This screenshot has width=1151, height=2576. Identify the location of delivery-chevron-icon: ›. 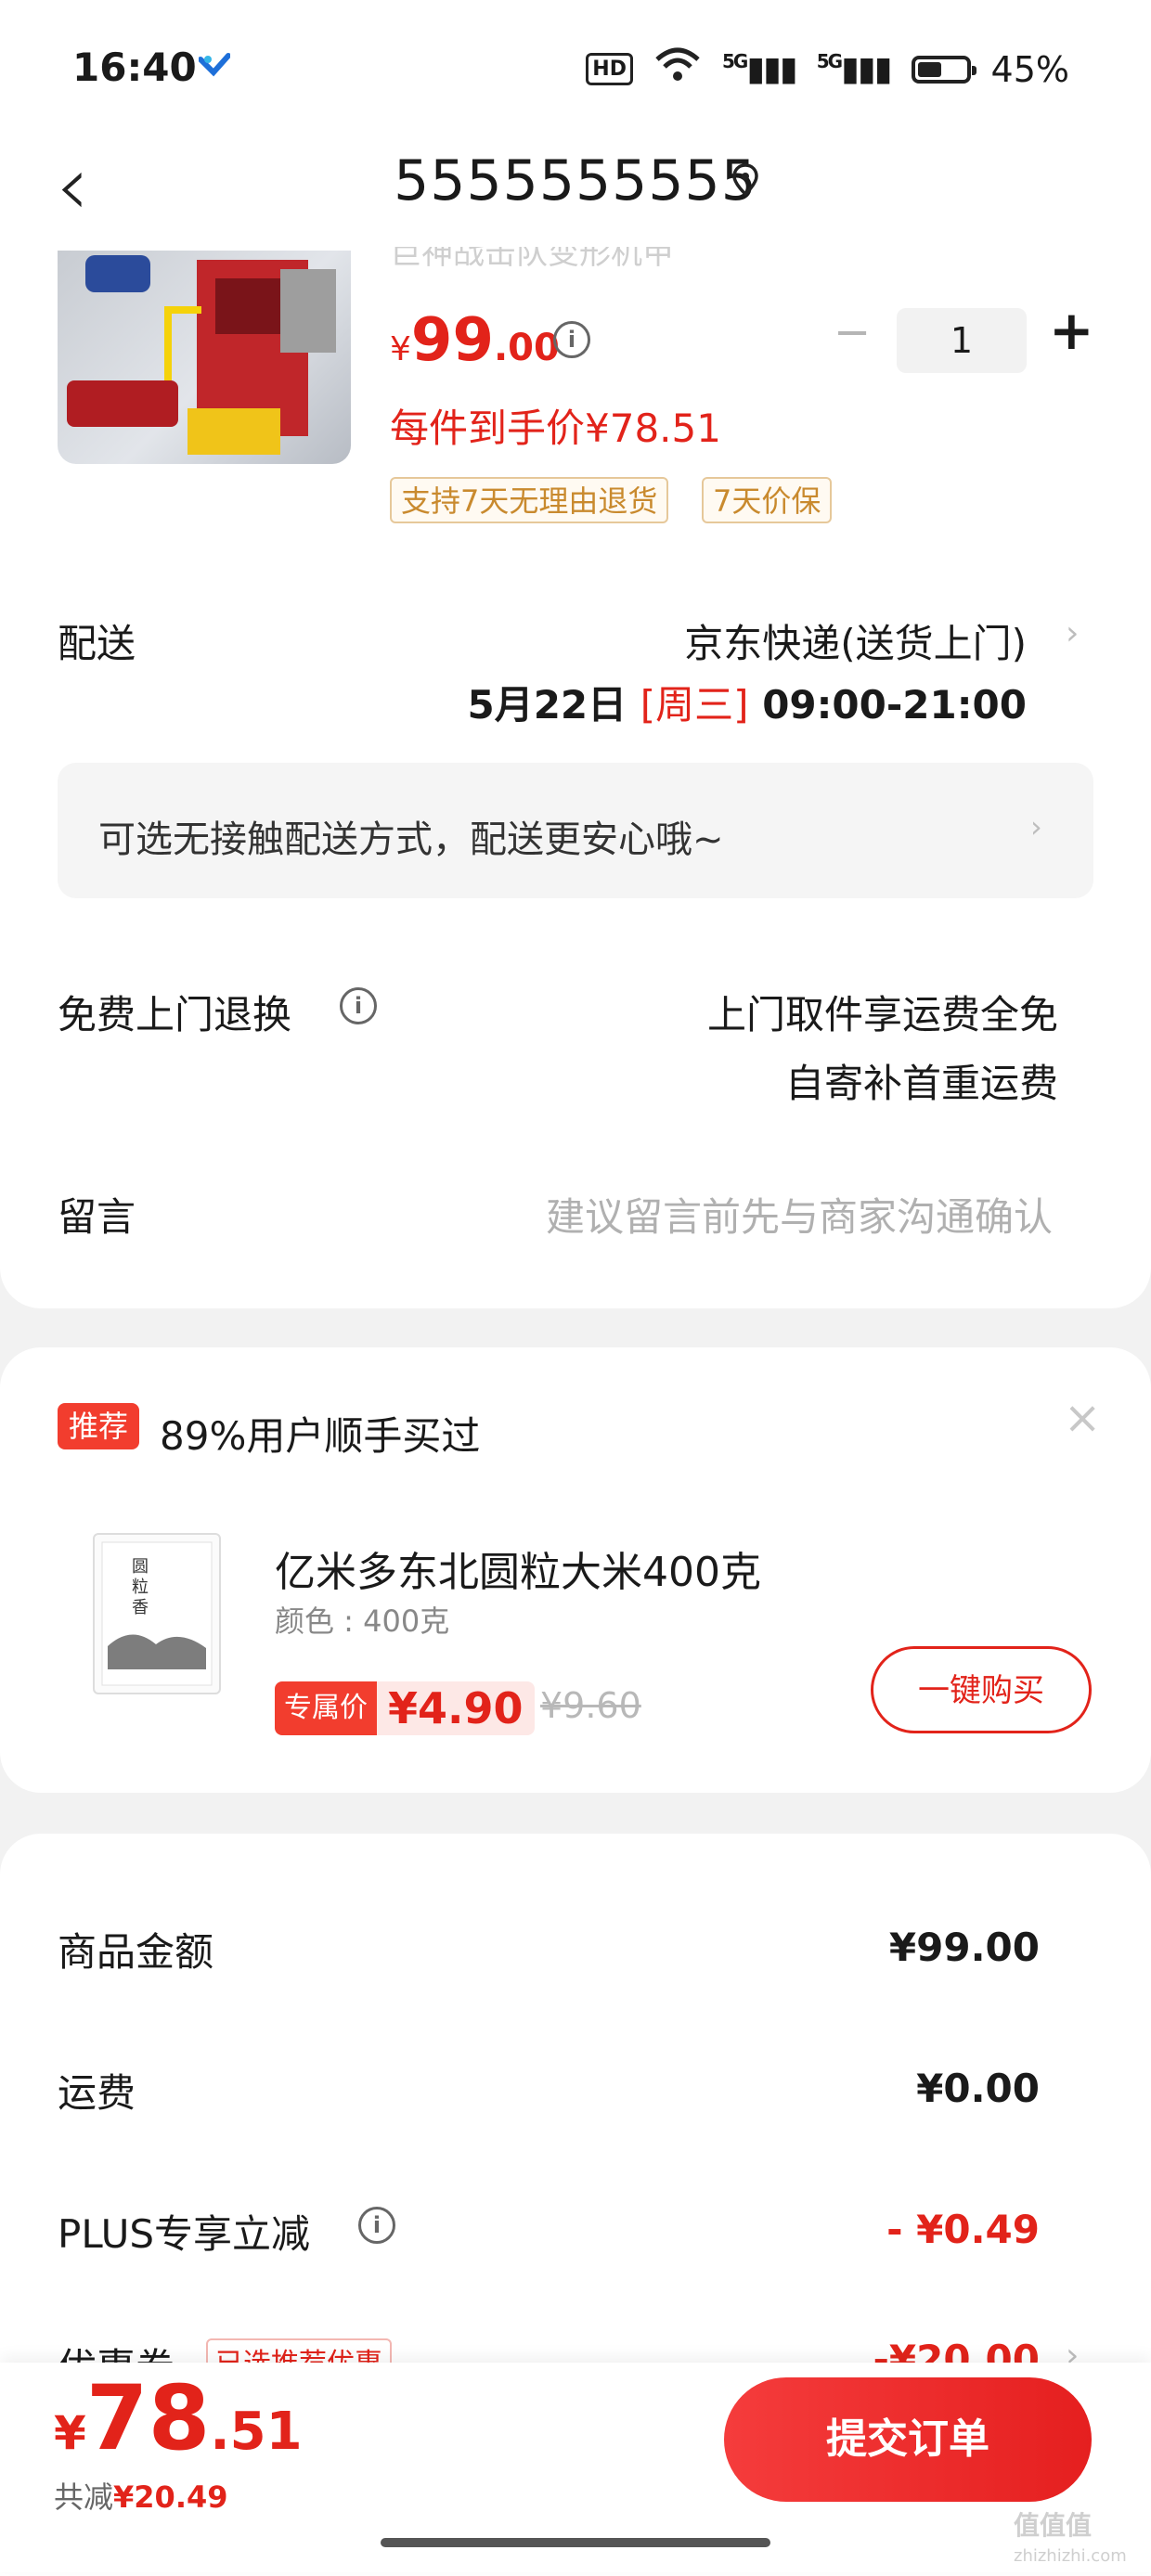
(1072, 633).